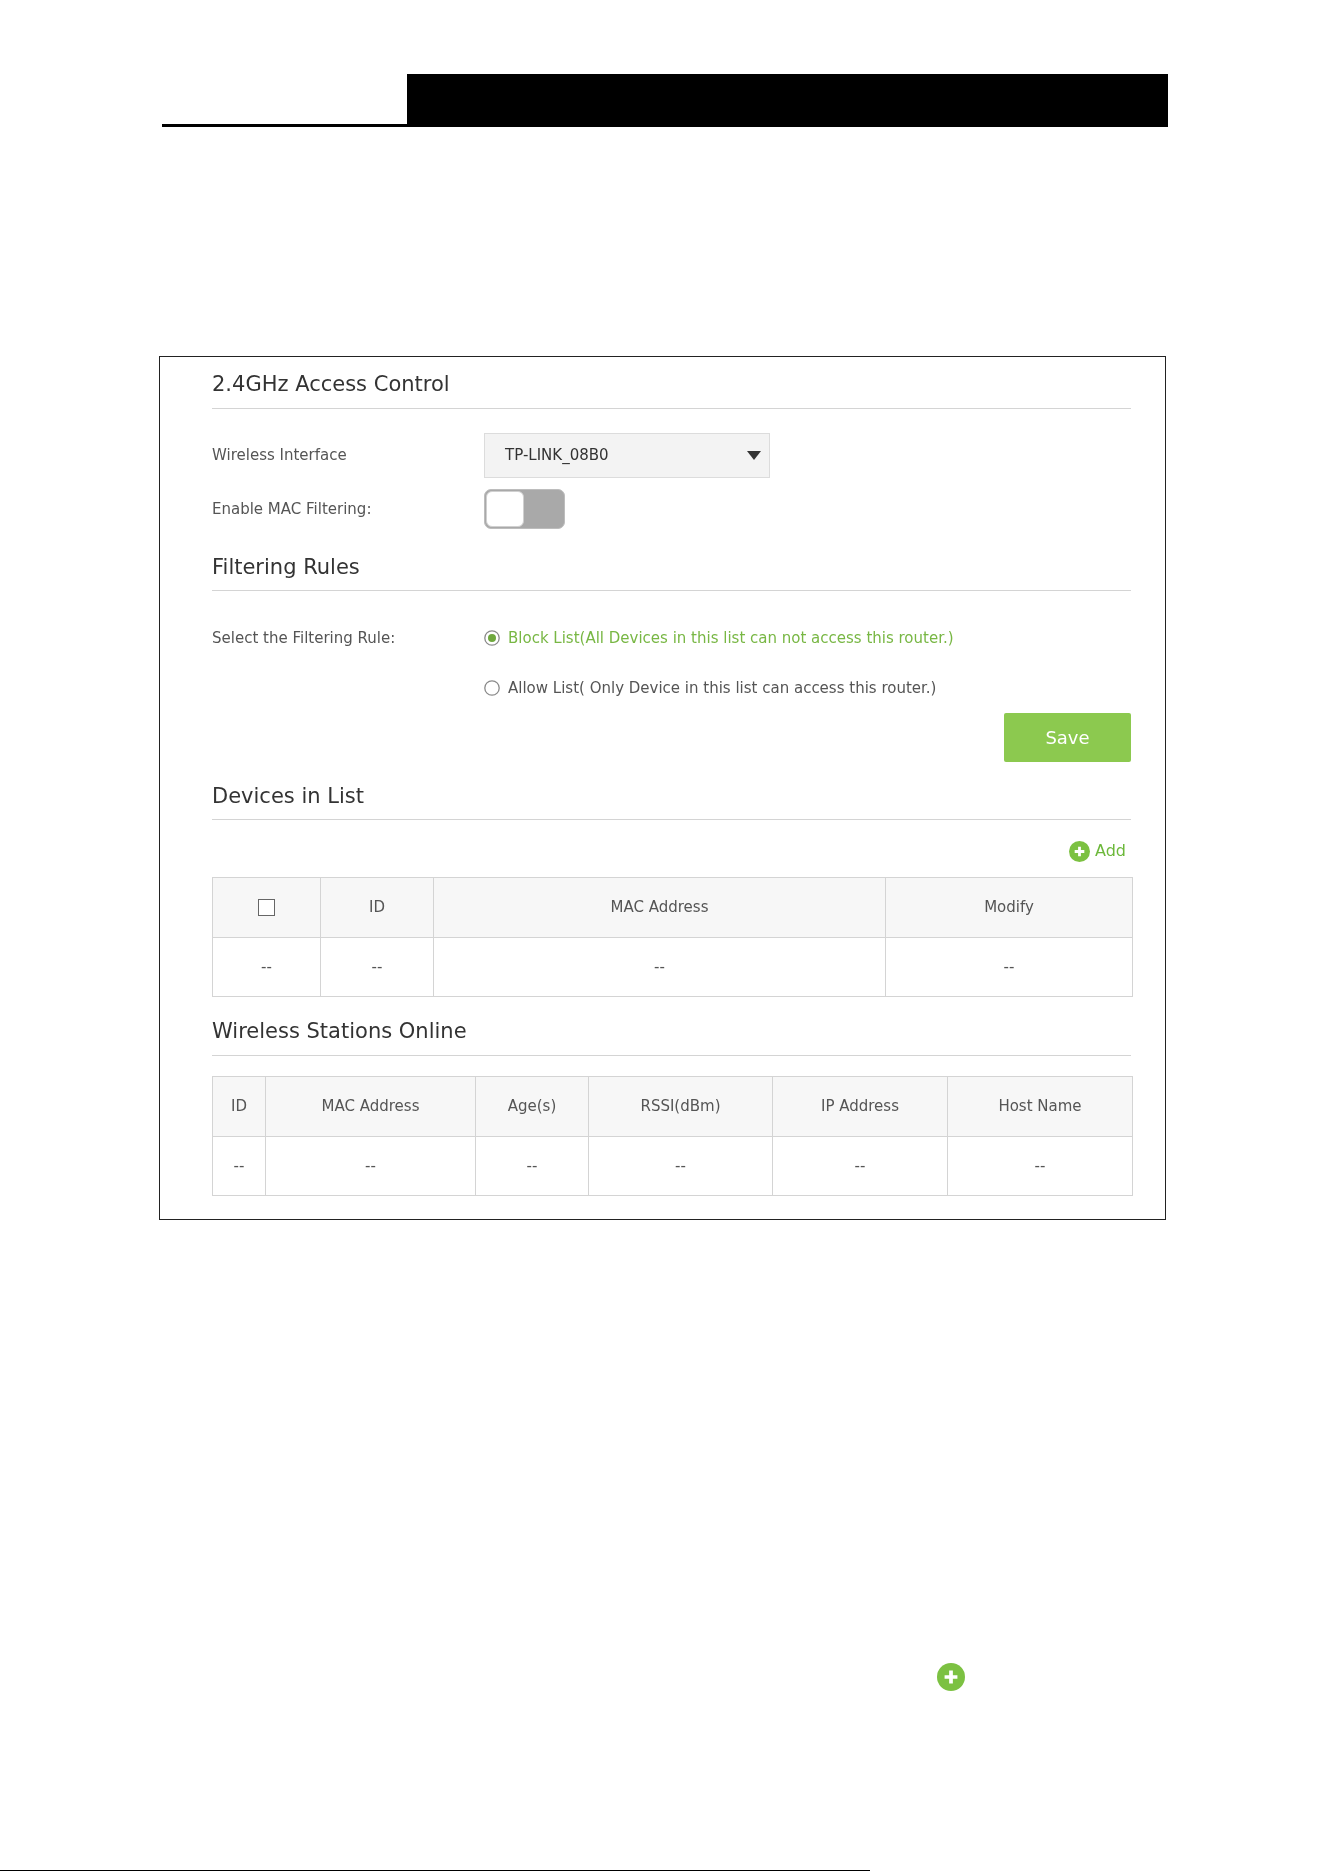  What do you see at coordinates (292, 509) in the screenshot?
I see `field-label: Enable MAC Filtering:` at bounding box center [292, 509].